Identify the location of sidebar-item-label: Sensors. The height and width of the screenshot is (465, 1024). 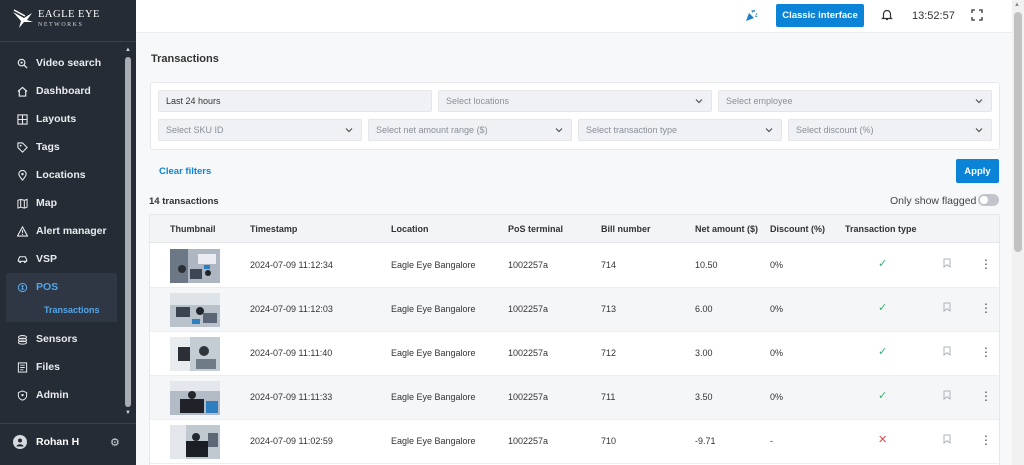
(57, 339).